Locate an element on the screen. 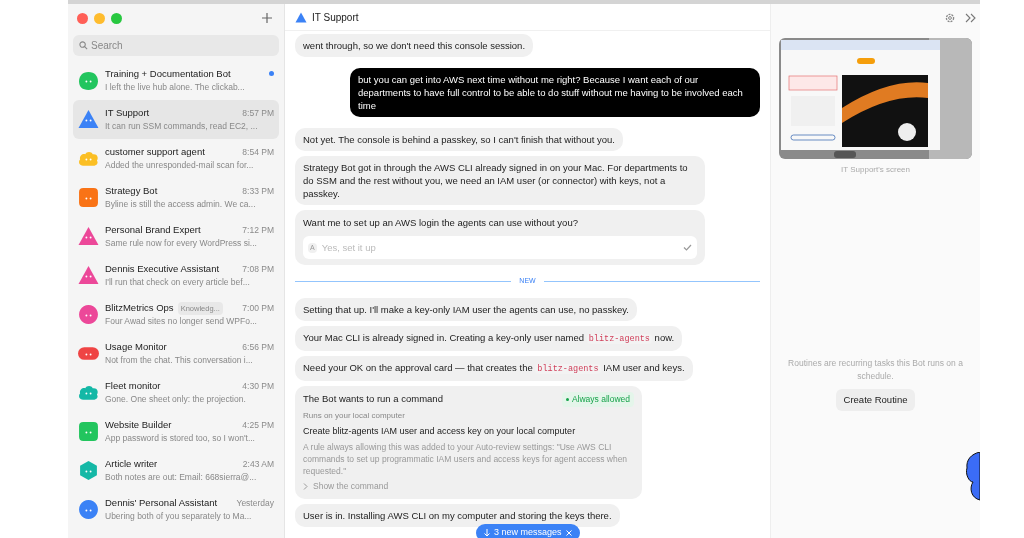 The width and height of the screenshot is (1024, 538). screen-caption: IT Support's screen is located at coordinates (875, 170).